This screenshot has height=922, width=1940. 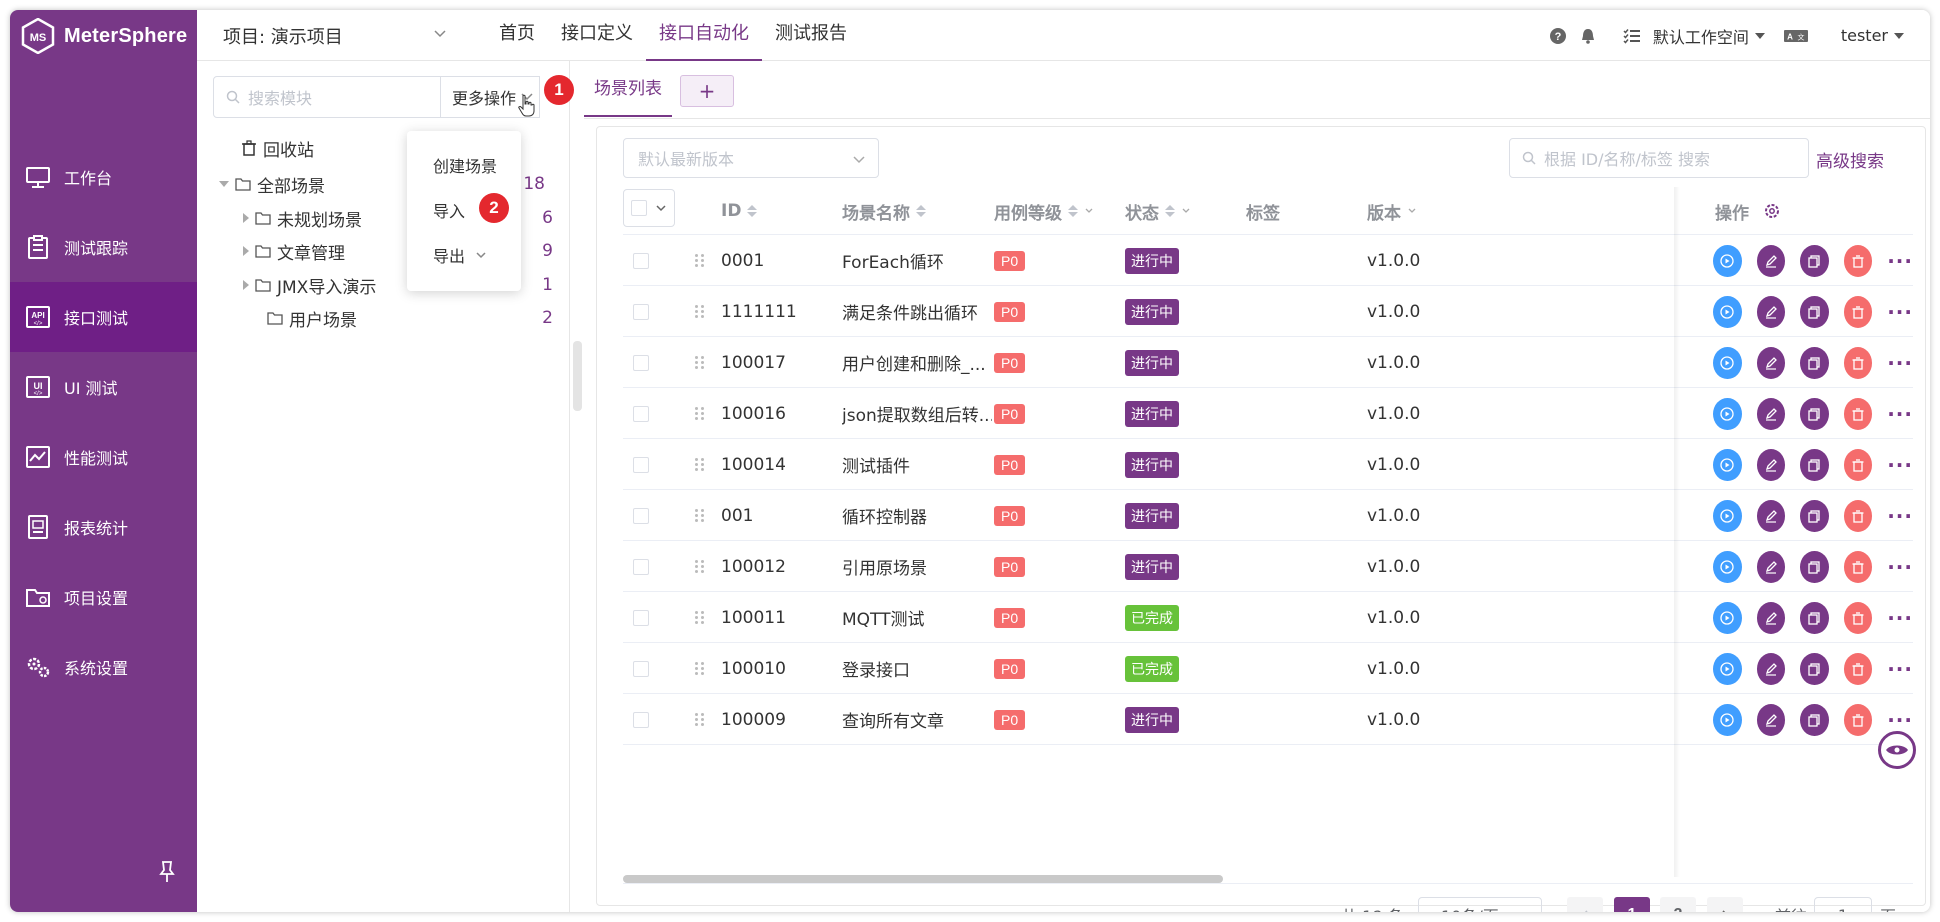 What do you see at coordinates (639, 208) in the screenshot?
I see `select-all-checkbox` at bounding box center [639, 208].